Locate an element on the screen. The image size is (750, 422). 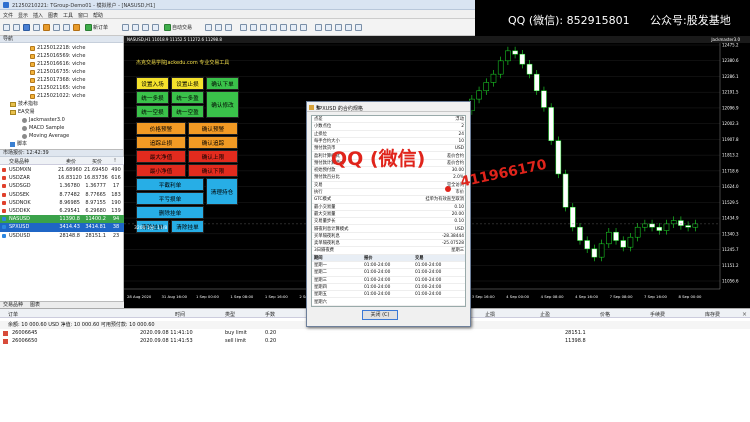
new-order-button: 新订单 is located at coordinates (96, 27).